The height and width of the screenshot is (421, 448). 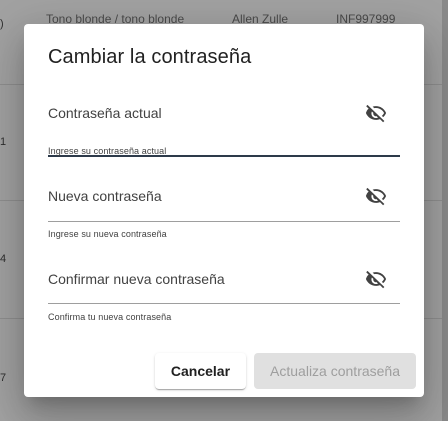 I want to click on new-password-hint: Ingrese su nueva contraseña, so click(x=107, y=234).